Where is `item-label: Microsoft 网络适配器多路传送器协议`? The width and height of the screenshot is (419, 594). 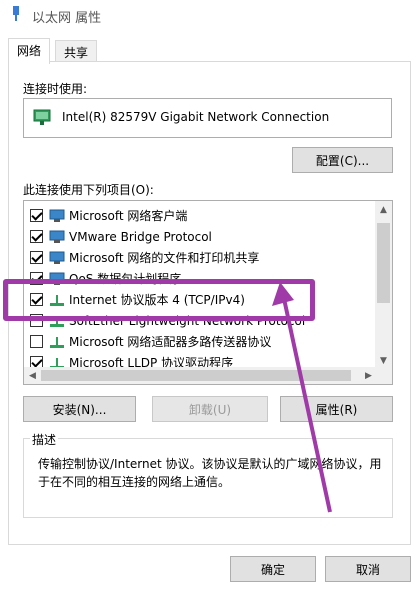
item-label: Microsoft 网络适配器多路传送器协议 is located at coordinates (170, 342).